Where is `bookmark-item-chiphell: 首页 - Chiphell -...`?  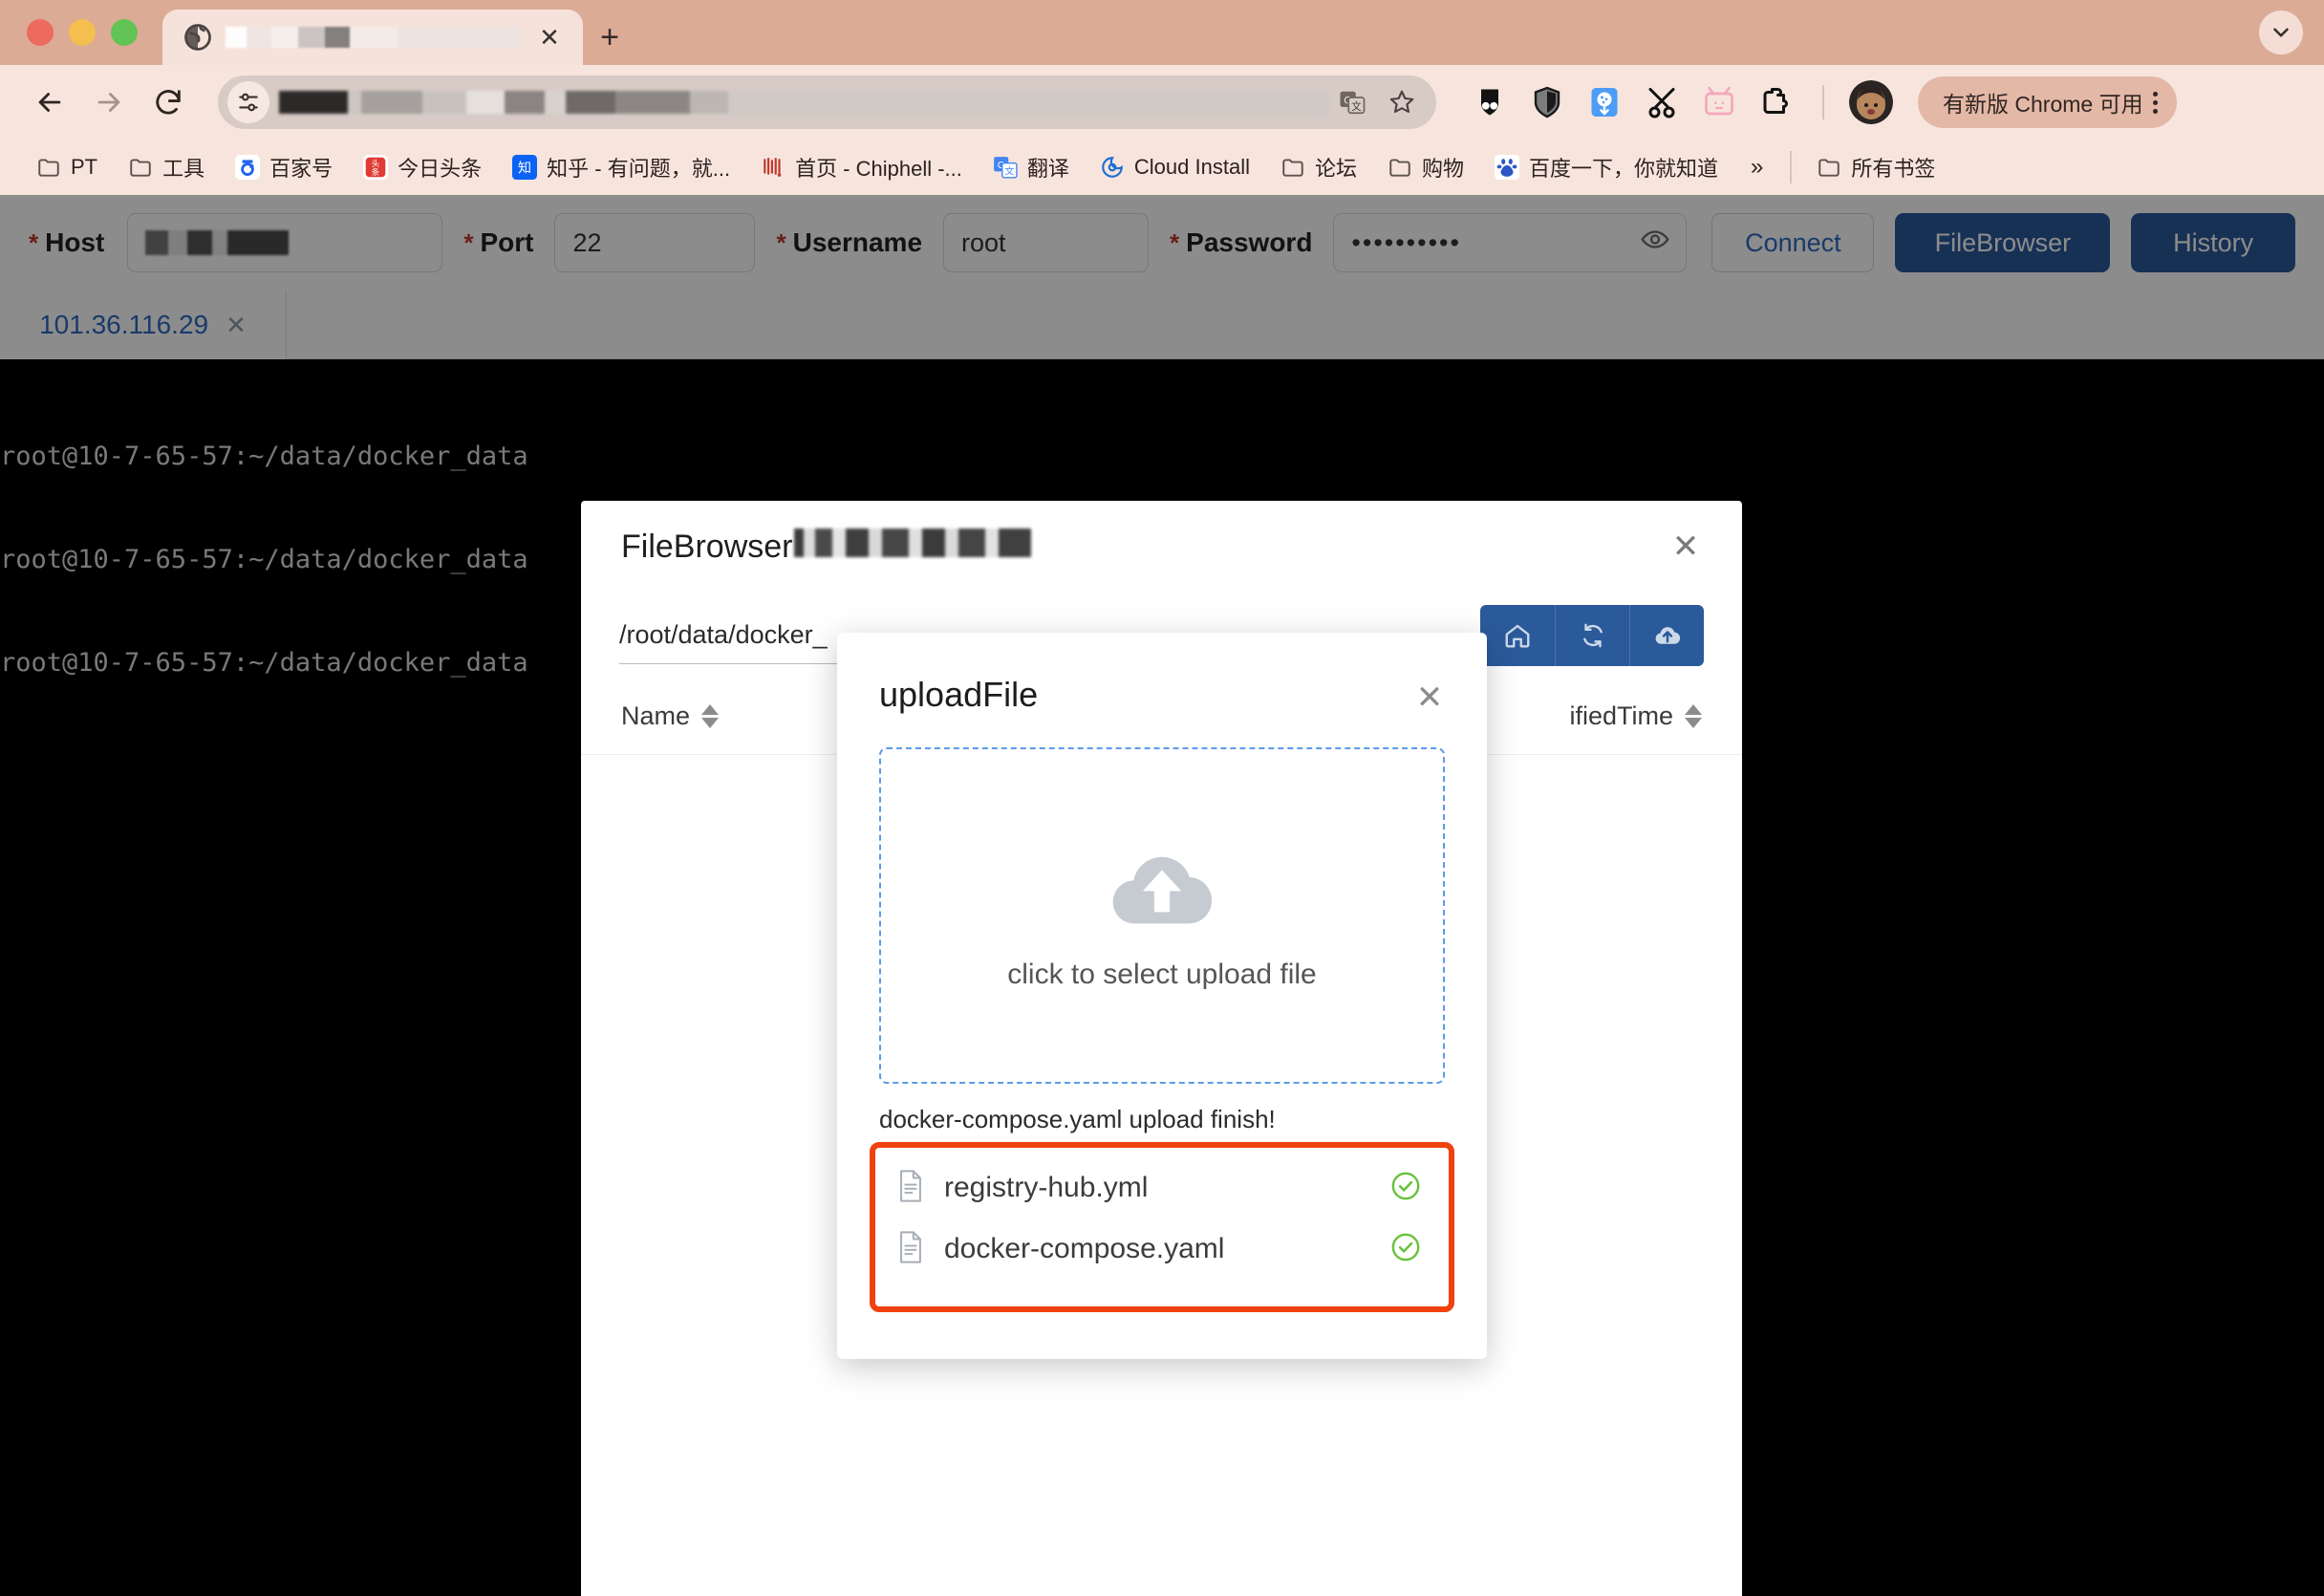 bookmark-item-chiphell: 首页 - Chiphell -... is located at coordinates (861, 167).